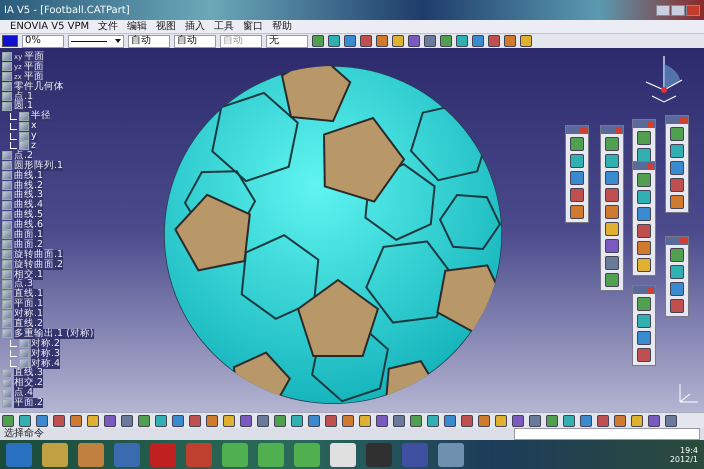  What do you see at coordinates (29, 383) in the screenshot?
I see `tree-item: 相交.2` at bounding box center [29, 383].